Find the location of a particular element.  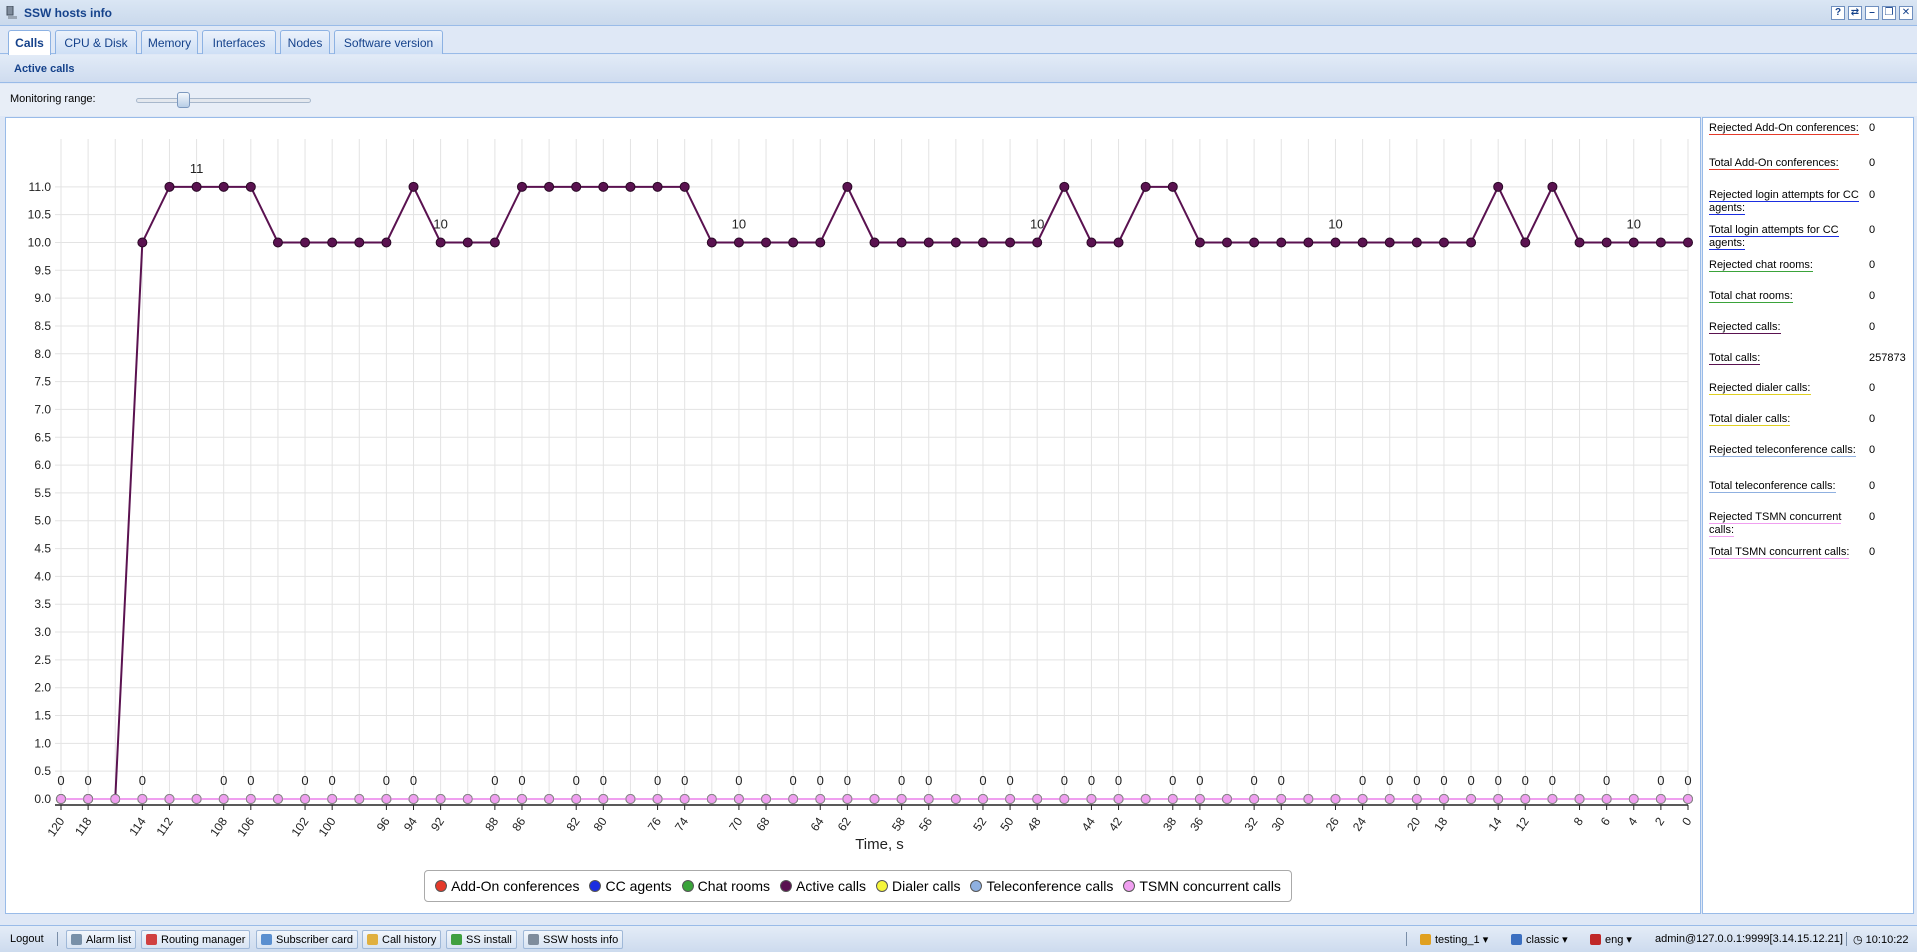

legend-item: Active calls is located at coordinates (822, 886).